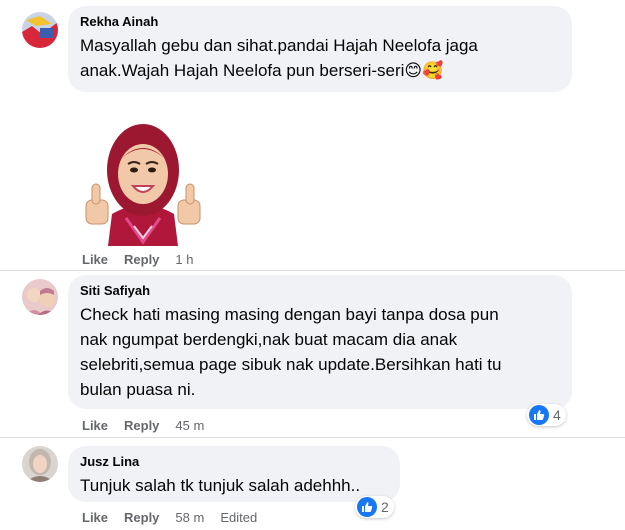 This screenshot has height=530, width=625. Describe the element at coordinates (557, 415) in the screenshot. I see `reaction-count: 4` at that location.